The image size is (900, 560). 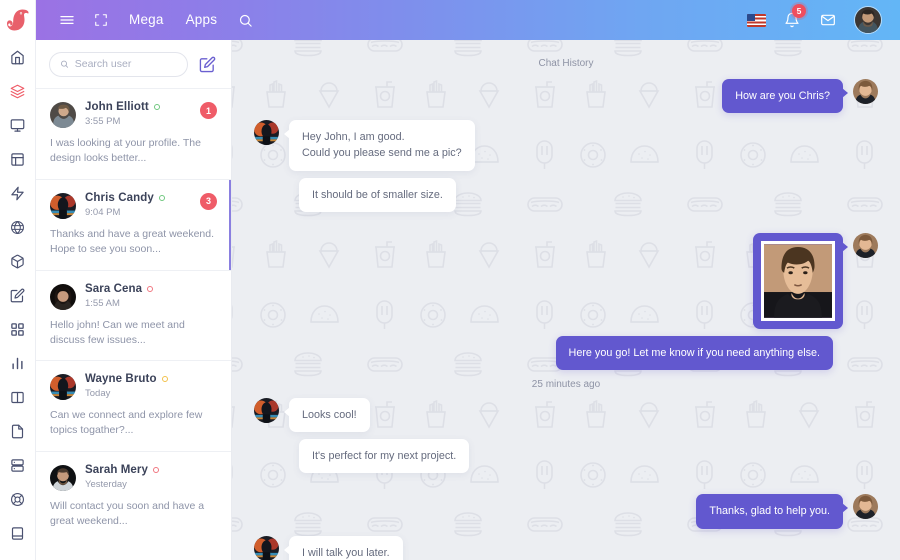 I want to click on envelope-icon, so click(x=828, y=20).